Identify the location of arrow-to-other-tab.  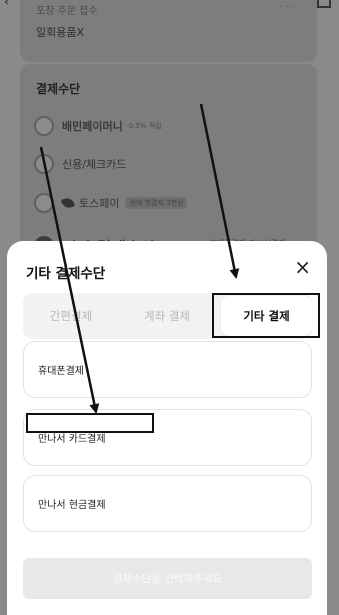
(219, 191).